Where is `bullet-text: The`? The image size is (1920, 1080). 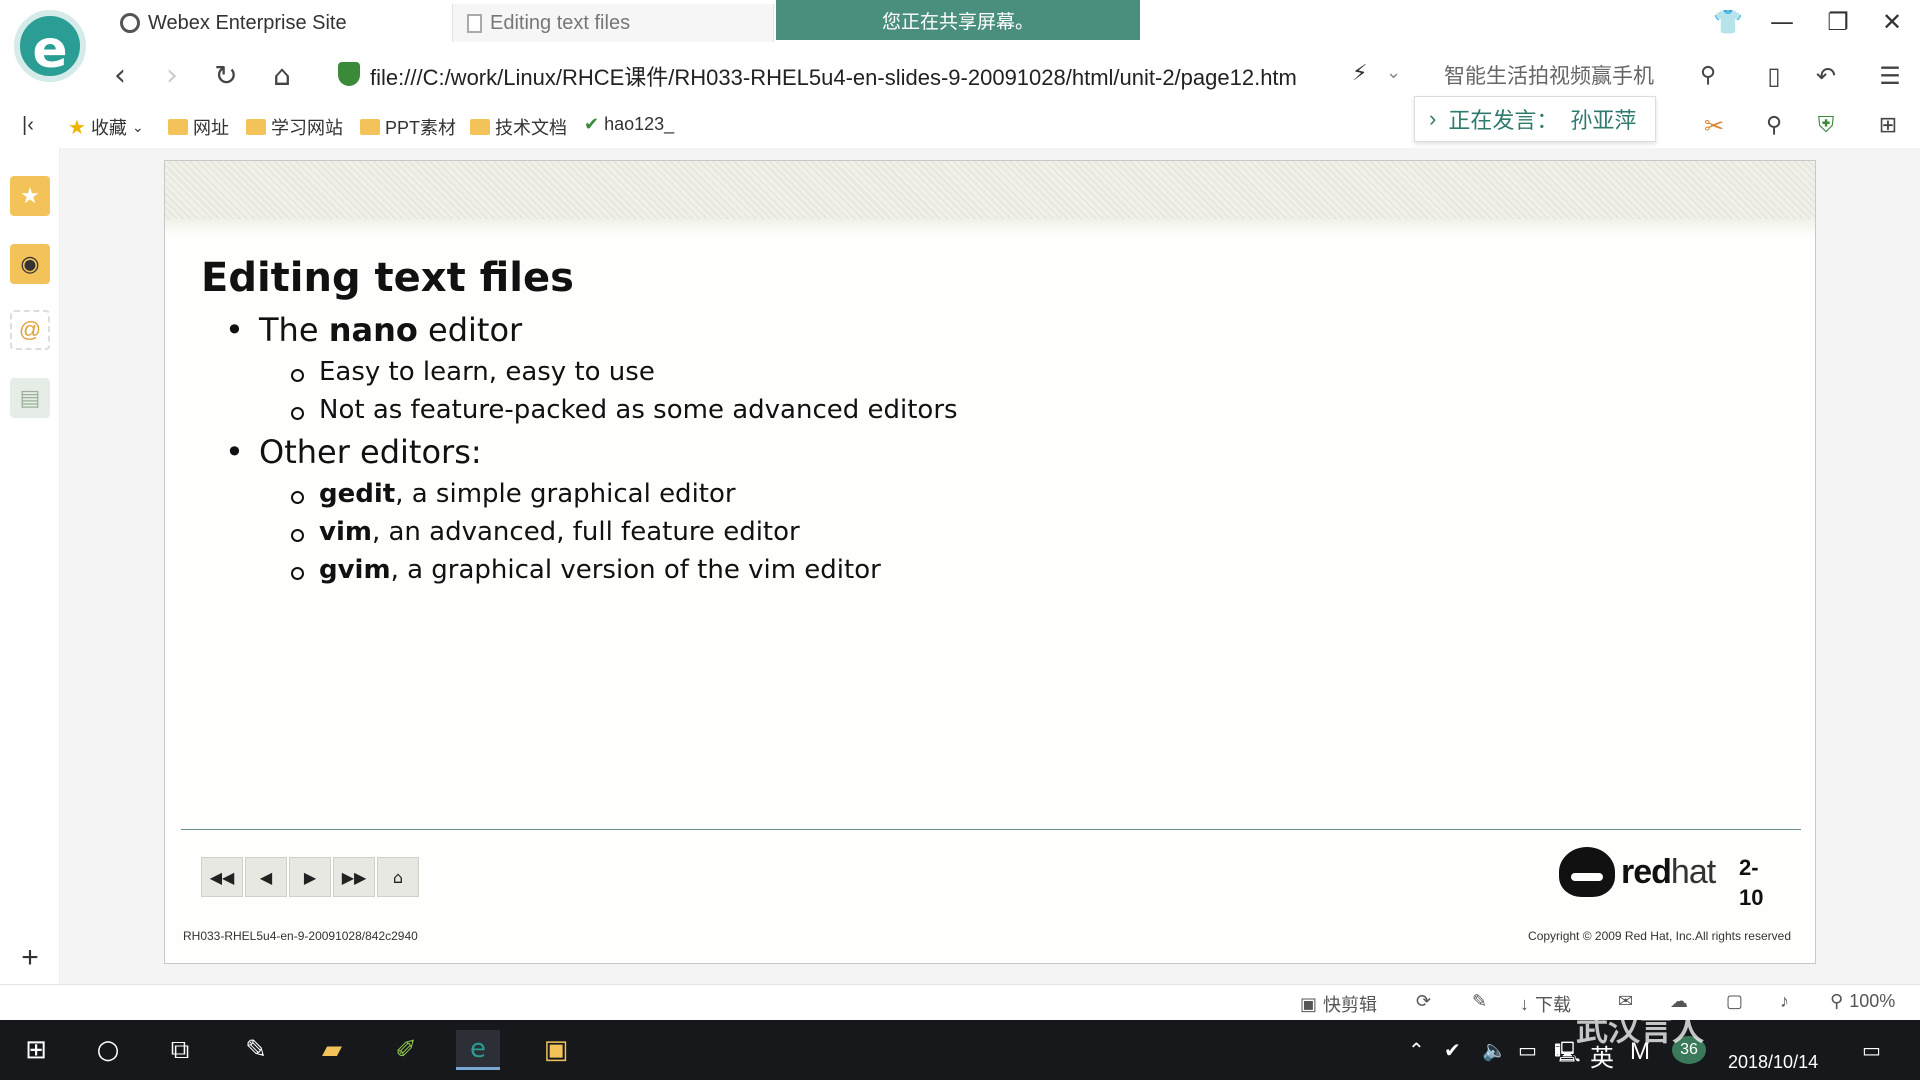 bullet-text: The is located at coordinates (294, 330).